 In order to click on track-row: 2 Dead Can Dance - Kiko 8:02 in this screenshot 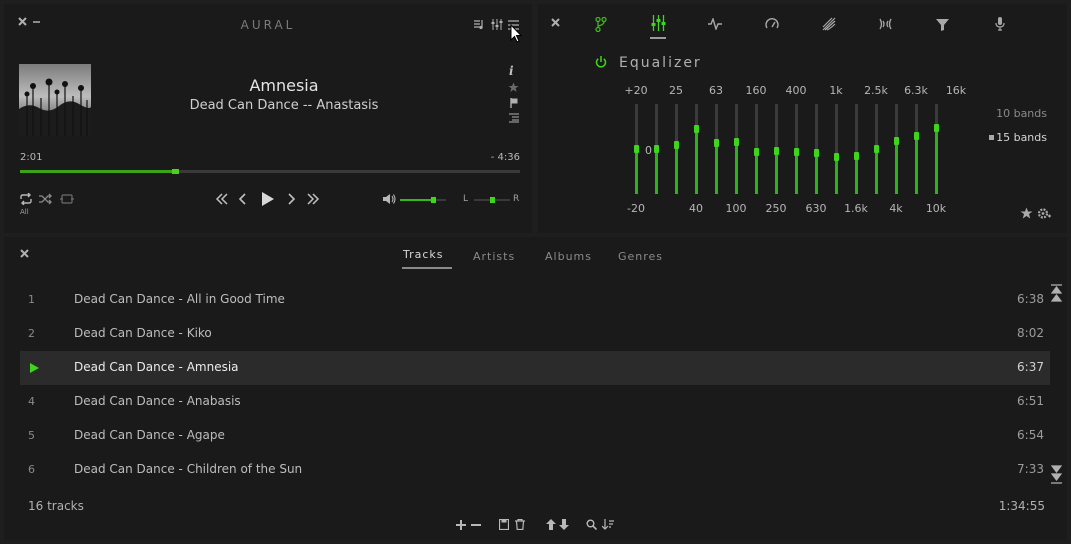, I will do `click(535, 334)`.